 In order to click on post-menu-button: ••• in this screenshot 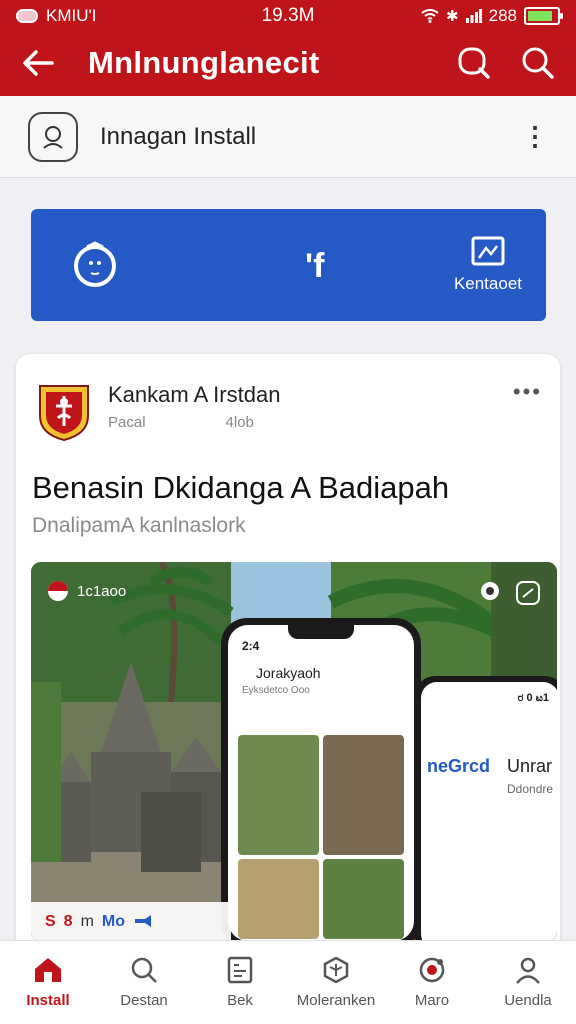, I will do `click(527, 413)`.